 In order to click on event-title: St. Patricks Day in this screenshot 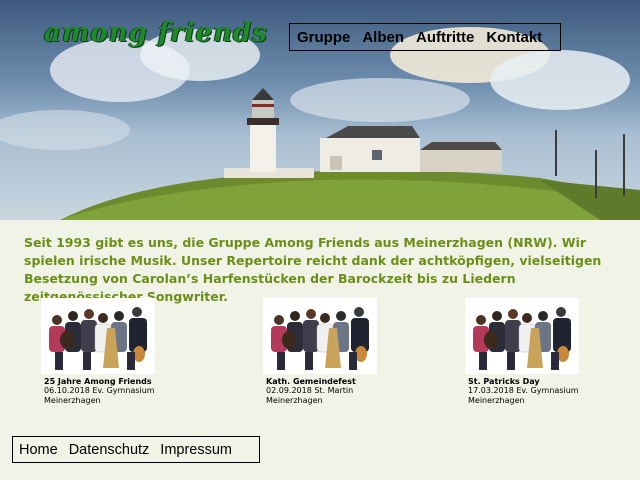, I will do `click(504, 381)`.